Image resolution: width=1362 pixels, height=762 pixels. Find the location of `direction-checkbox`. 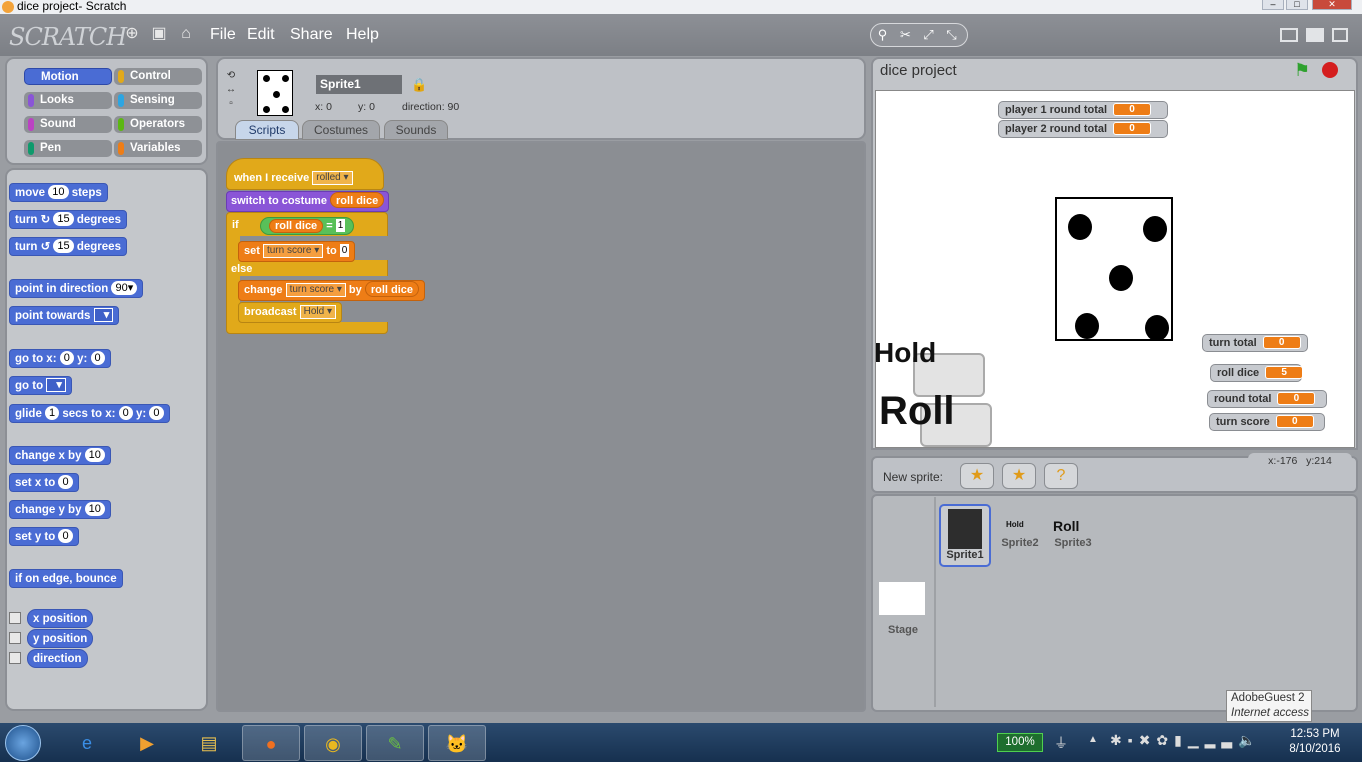

direction-checkbox is located at coordinates (15, 658).